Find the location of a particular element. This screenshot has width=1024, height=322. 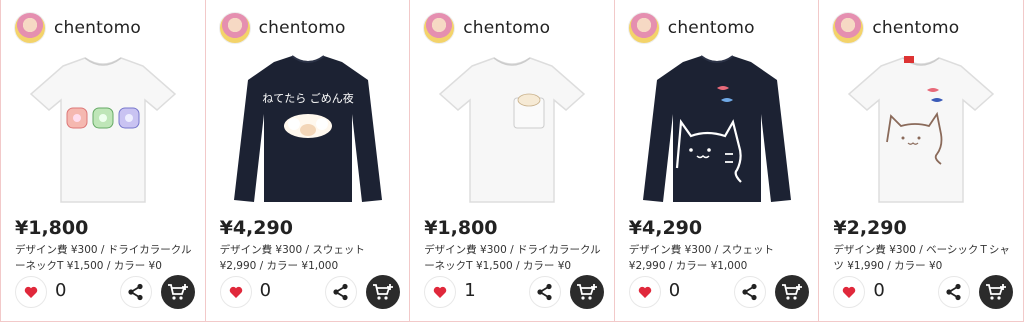

price-breakdown-line: ツ ¥1,990 / カラー ¥0 is located at coordinates (888, 266).